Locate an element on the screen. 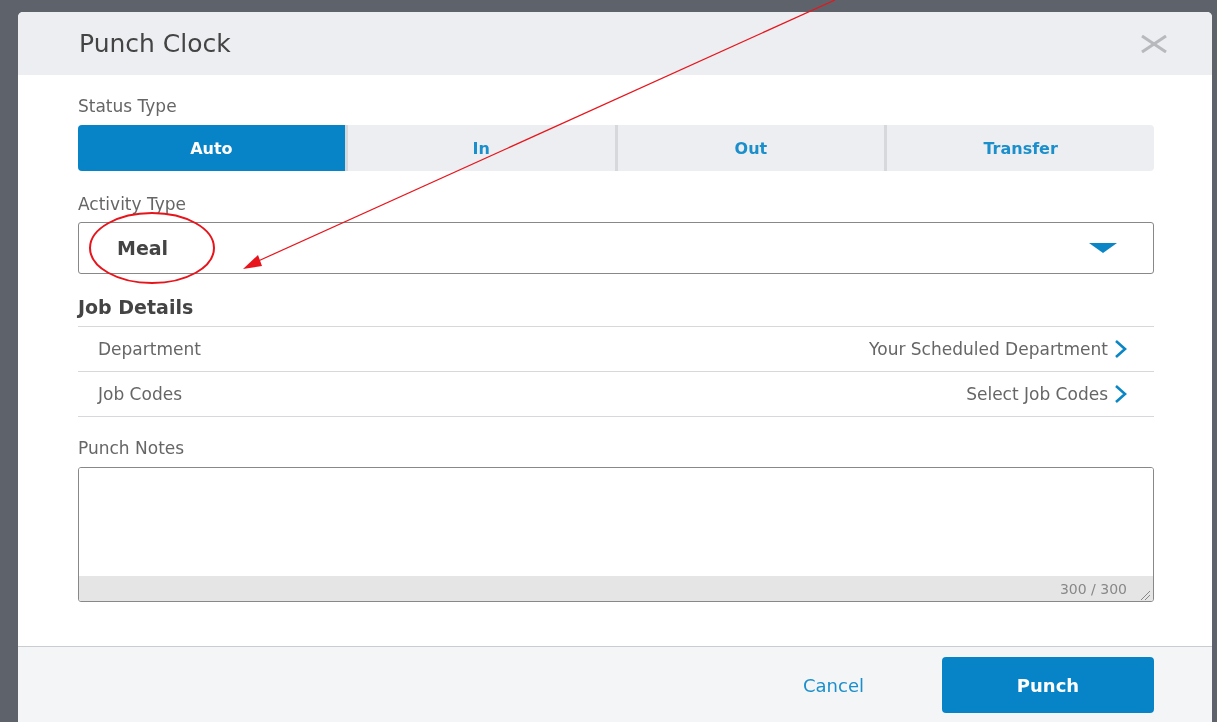 The image size is (1217, 722). status-tab: In is located at coordinates (479, 148).